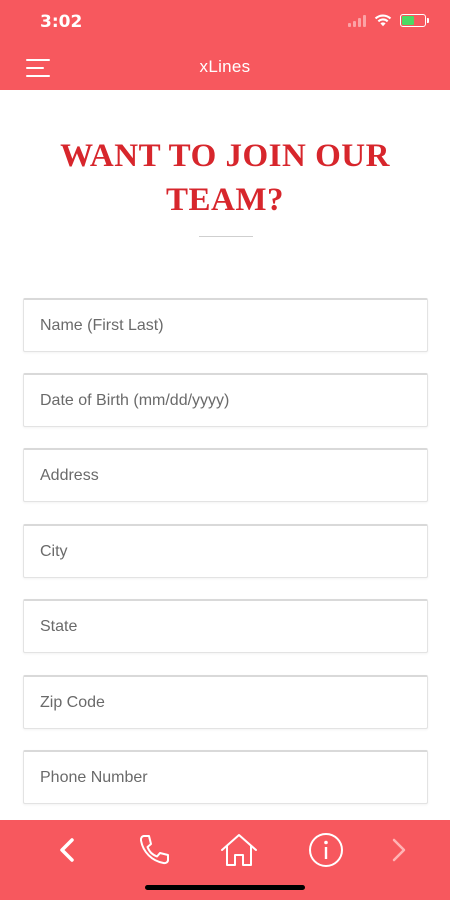 The width and height of the screenshot is (450, 900). I want to click on info-icon, so click(326, 850).